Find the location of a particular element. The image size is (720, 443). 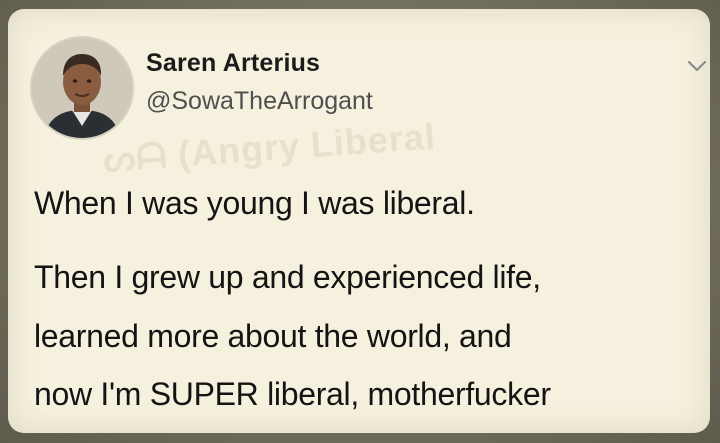

avatar-photo is located at coordinates (82, 88).